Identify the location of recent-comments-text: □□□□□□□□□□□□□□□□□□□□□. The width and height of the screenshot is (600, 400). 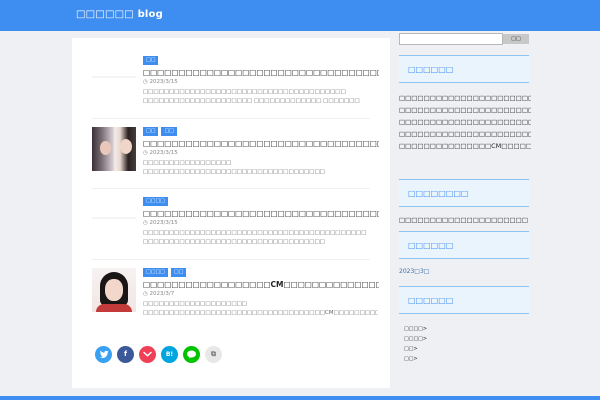
(465, 220).